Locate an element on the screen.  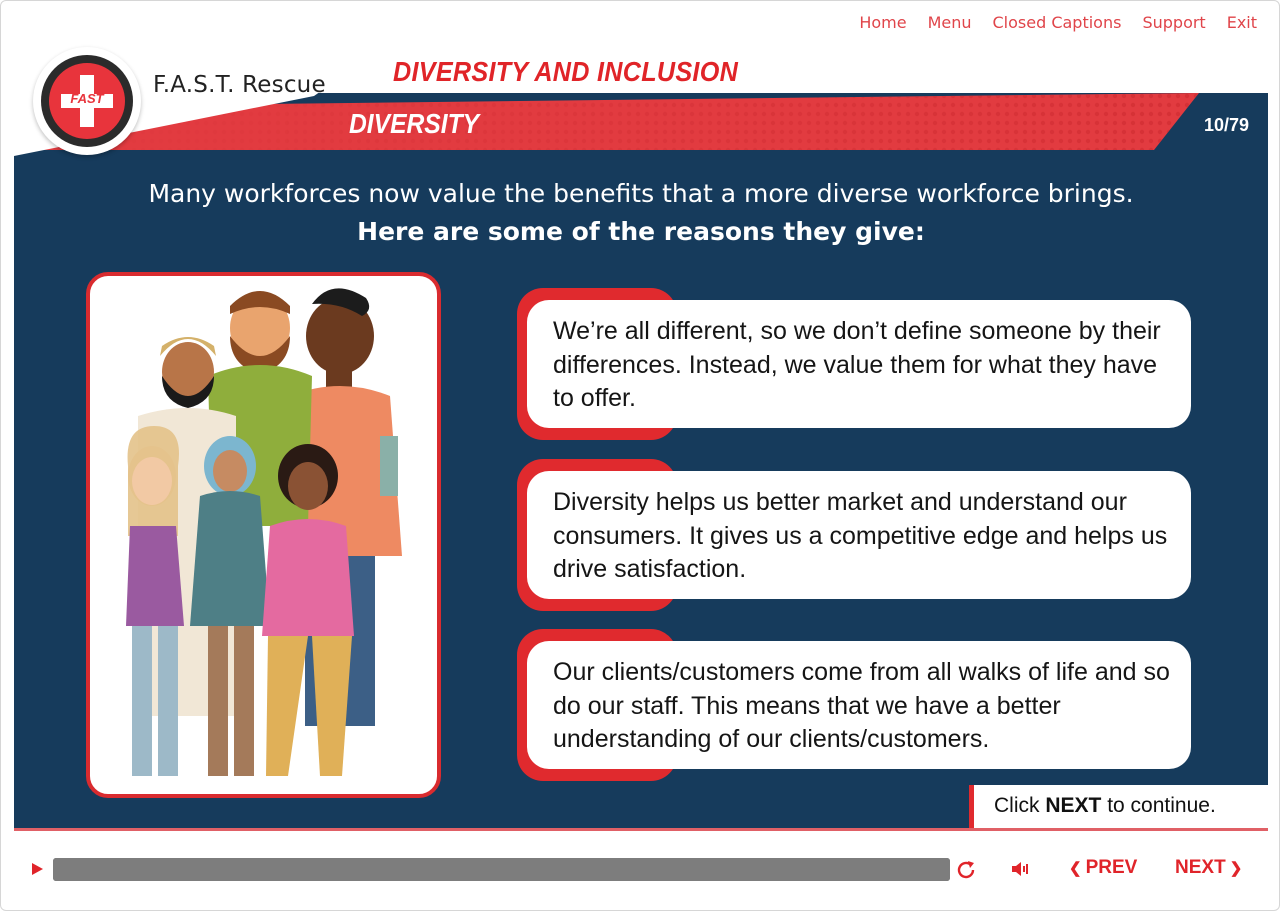
nav-exit-link: Exit is located at coordinates (1242, 22).